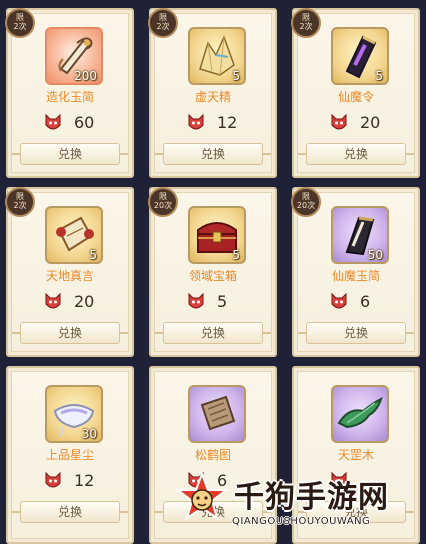  Describe the element at coordinates (70, 123) in the screenshot. I see `price-row: 60` at that location.